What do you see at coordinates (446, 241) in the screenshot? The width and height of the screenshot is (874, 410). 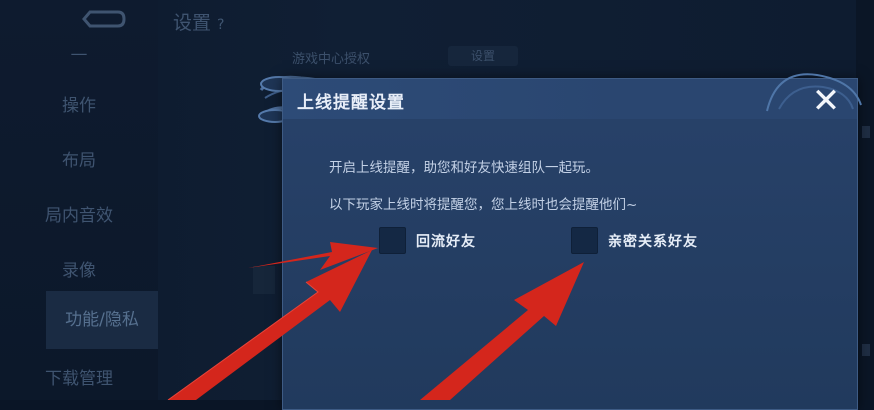 I see `option-label: 回流好友` at bounding box center [446, 241].